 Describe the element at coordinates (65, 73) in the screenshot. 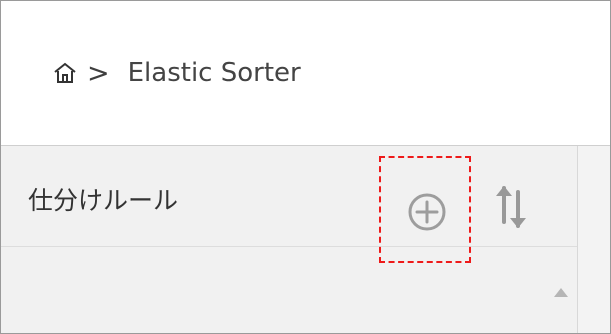

I see `home-icon` at that location.